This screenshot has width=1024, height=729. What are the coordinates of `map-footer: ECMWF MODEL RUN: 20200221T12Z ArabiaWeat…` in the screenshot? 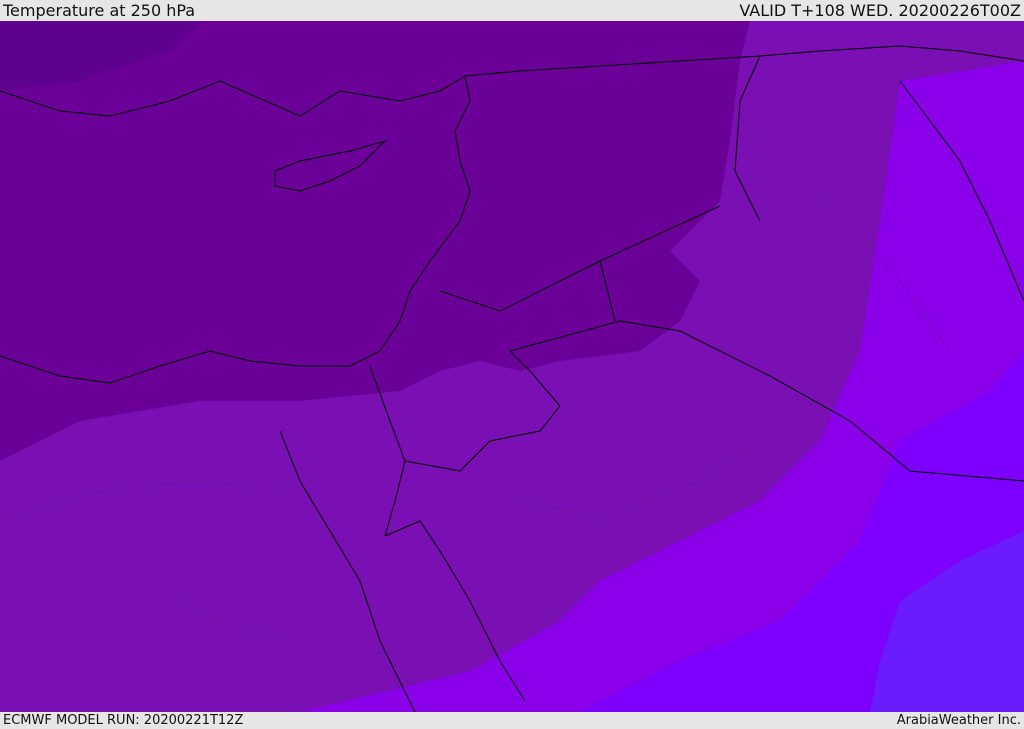 It's located at (512, 720).